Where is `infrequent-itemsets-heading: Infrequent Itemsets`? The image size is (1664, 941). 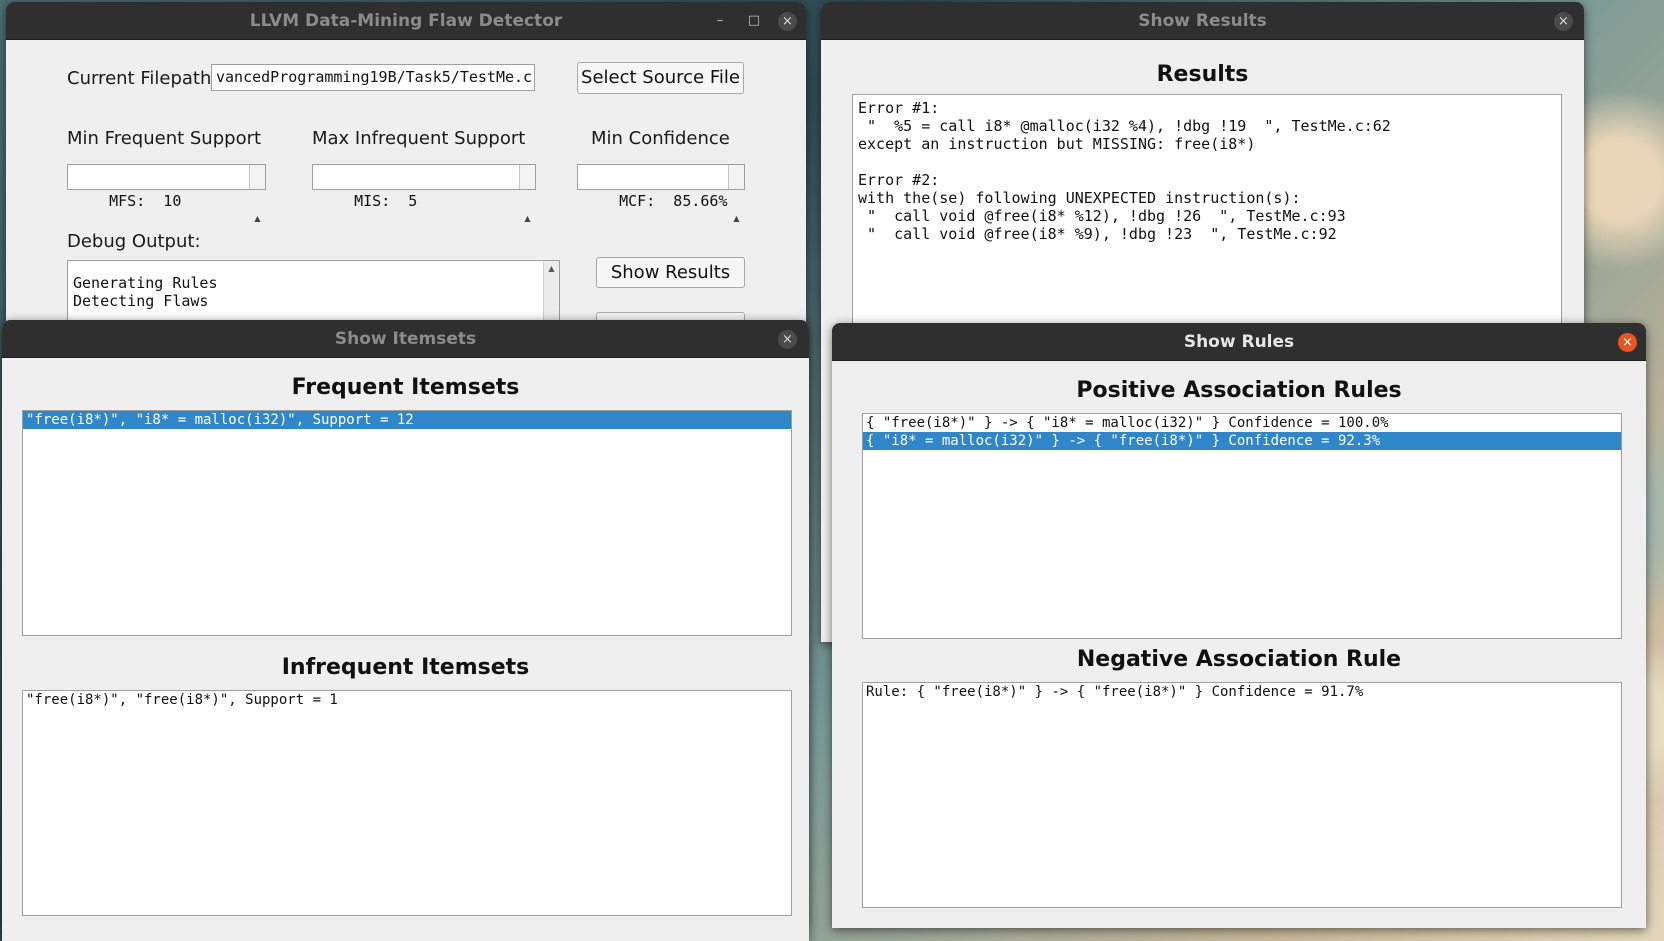
infrequent-itemsets-heading: Infrequent Itemsets is located at coordinates (405, 667).